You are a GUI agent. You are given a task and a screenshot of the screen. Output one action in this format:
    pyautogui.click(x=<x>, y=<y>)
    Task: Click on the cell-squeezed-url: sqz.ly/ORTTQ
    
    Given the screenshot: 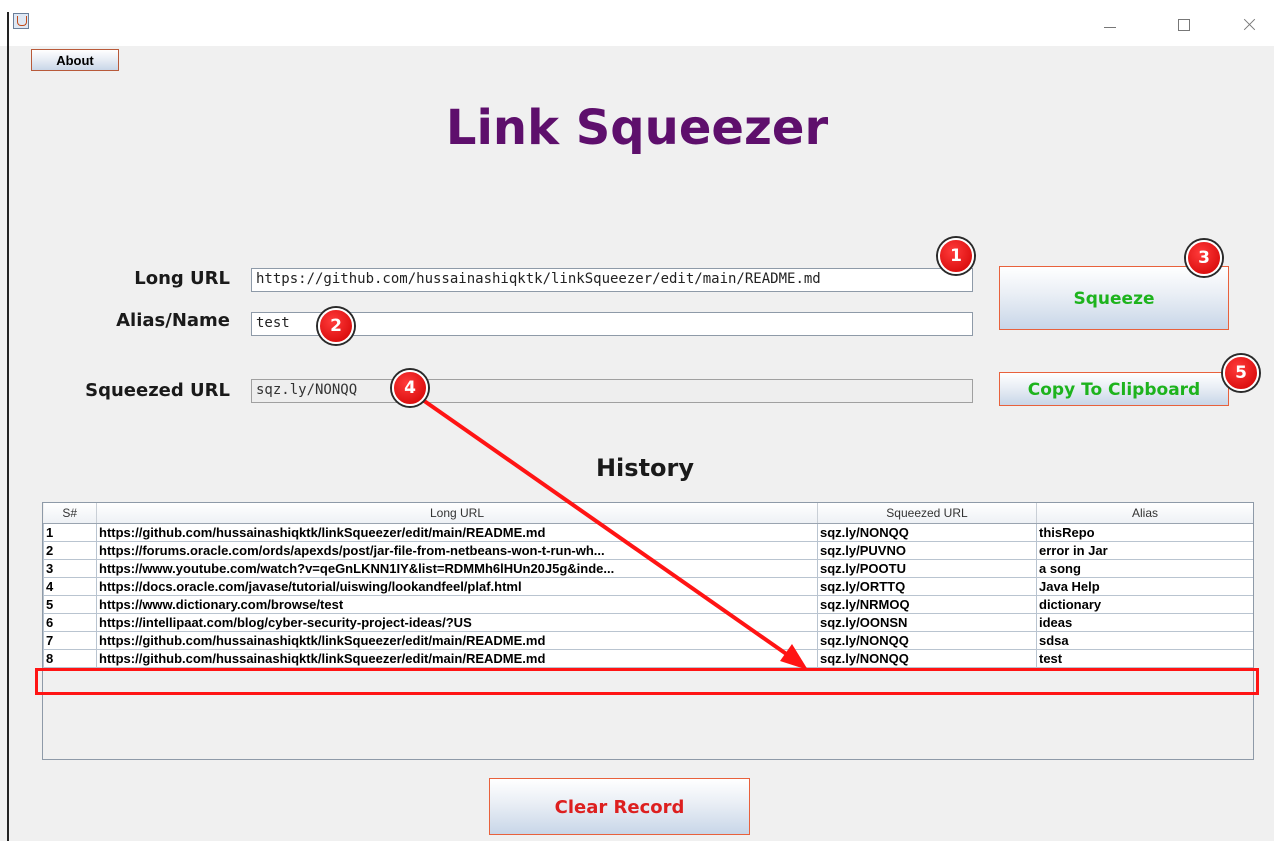 What is the action you would take?
    pyautogui.click(x=927, y=586)
    